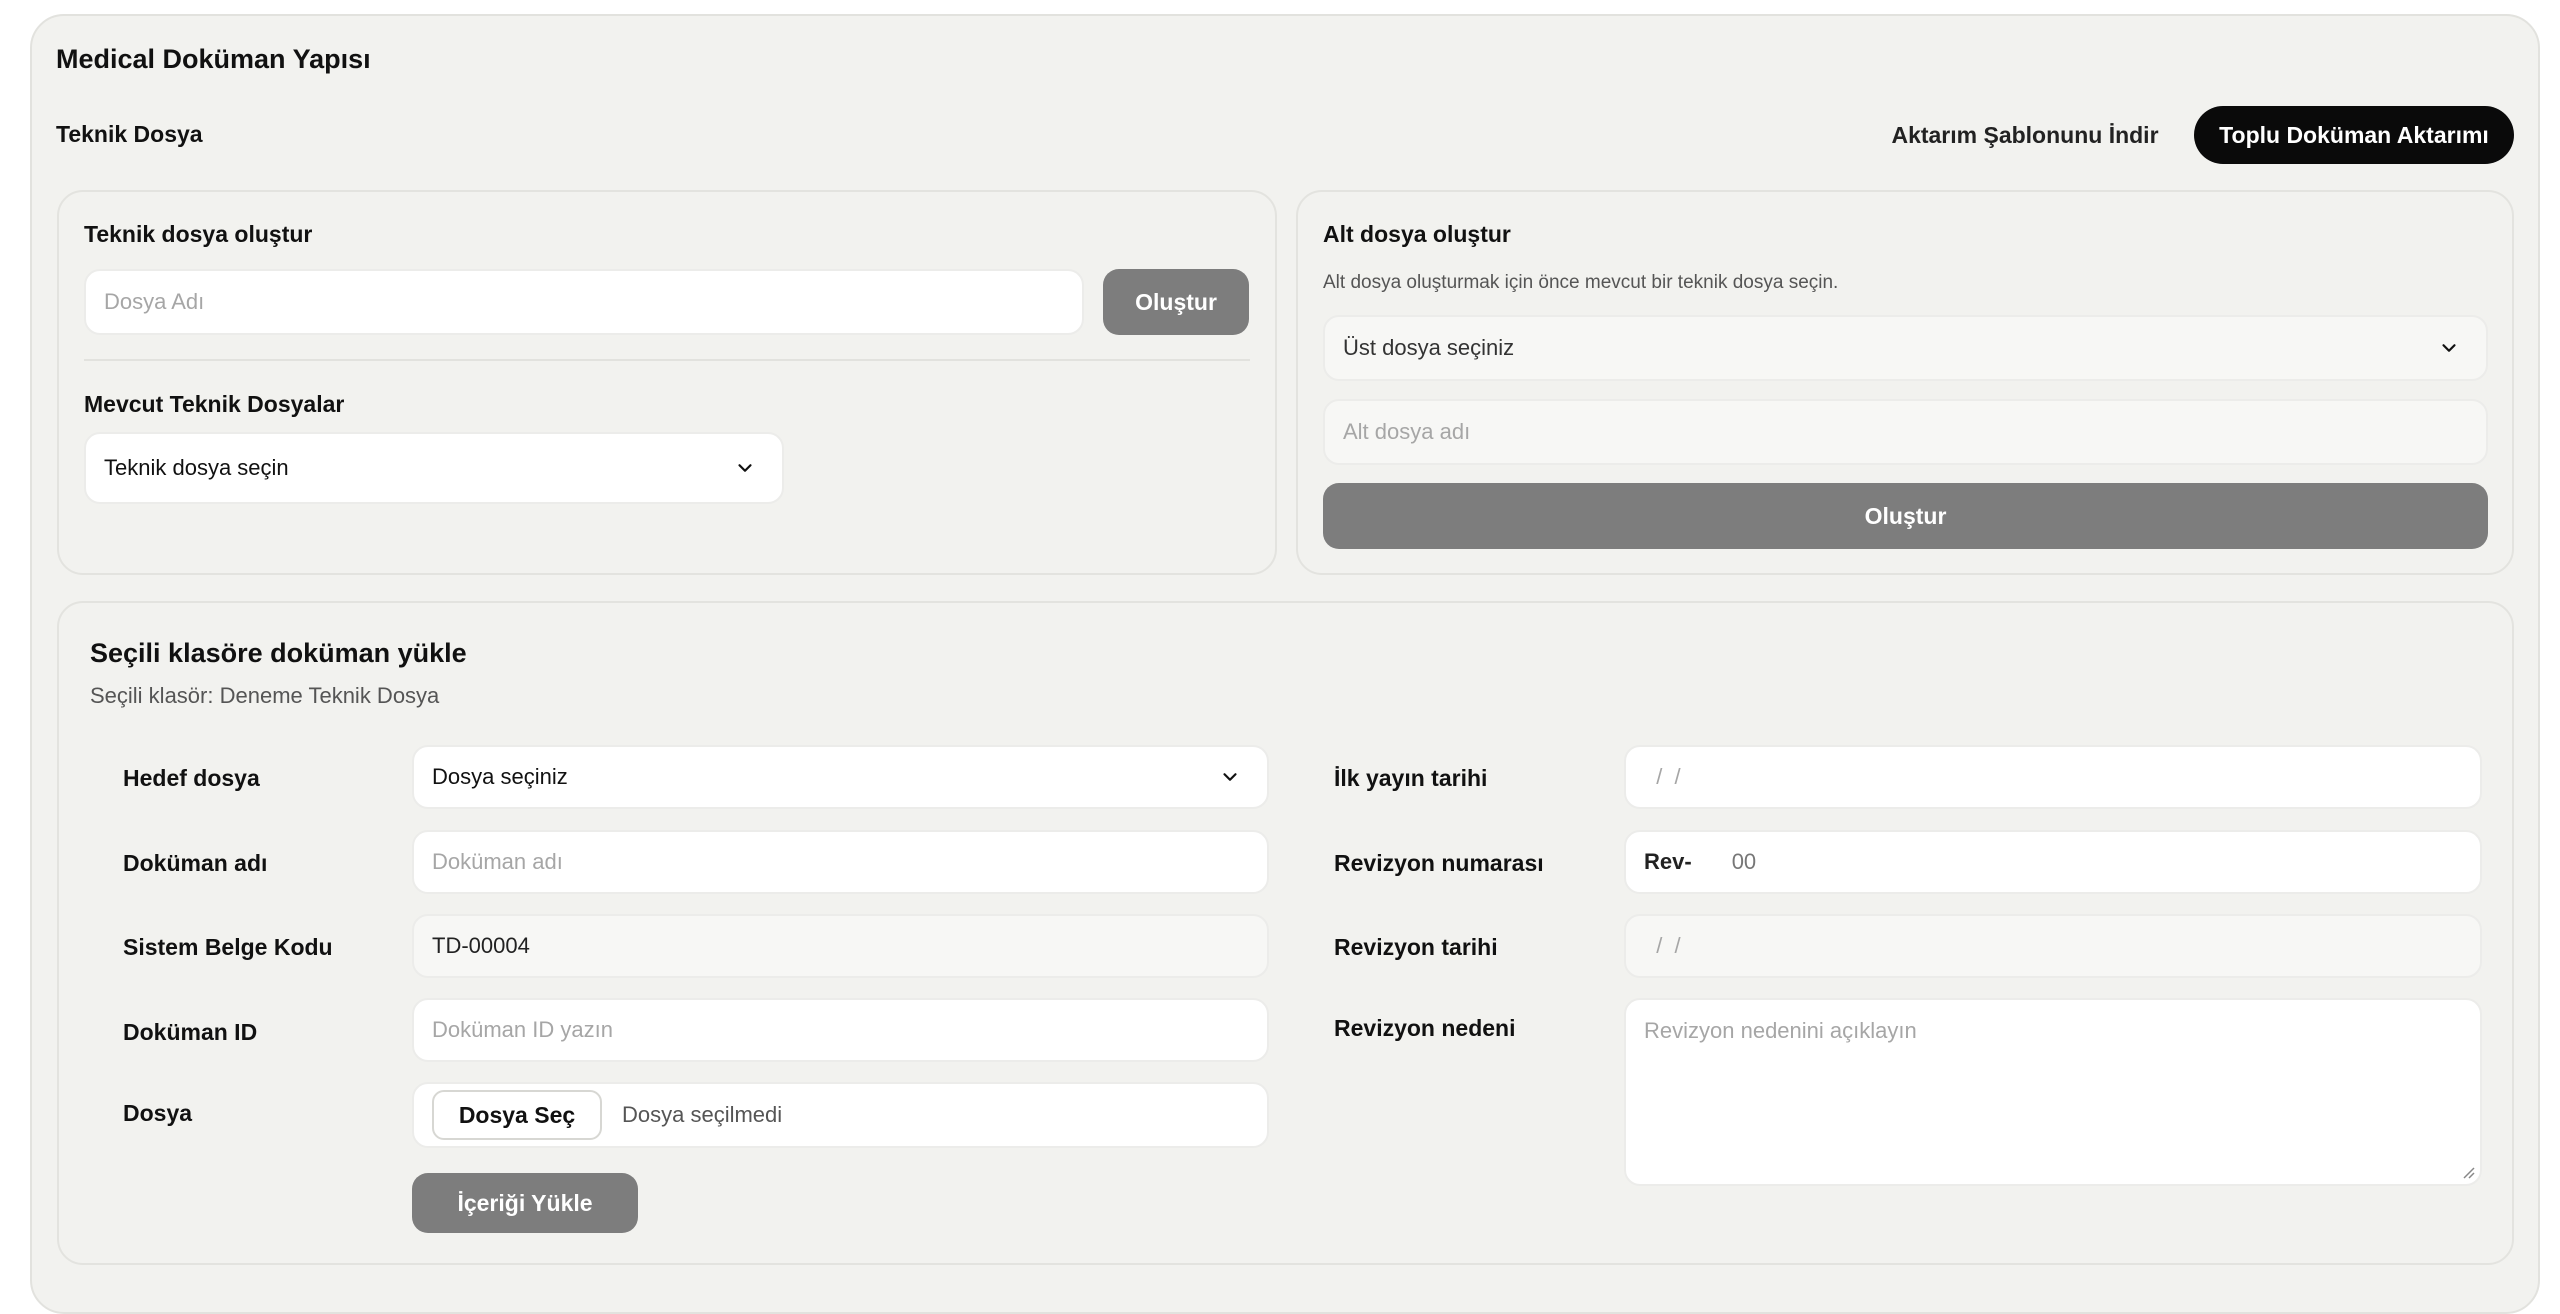  Describe the element at coordinates (196, 467) in the screenshot. I see `existing-tech-file-select-value: Teknik dosya seçin` at that location.